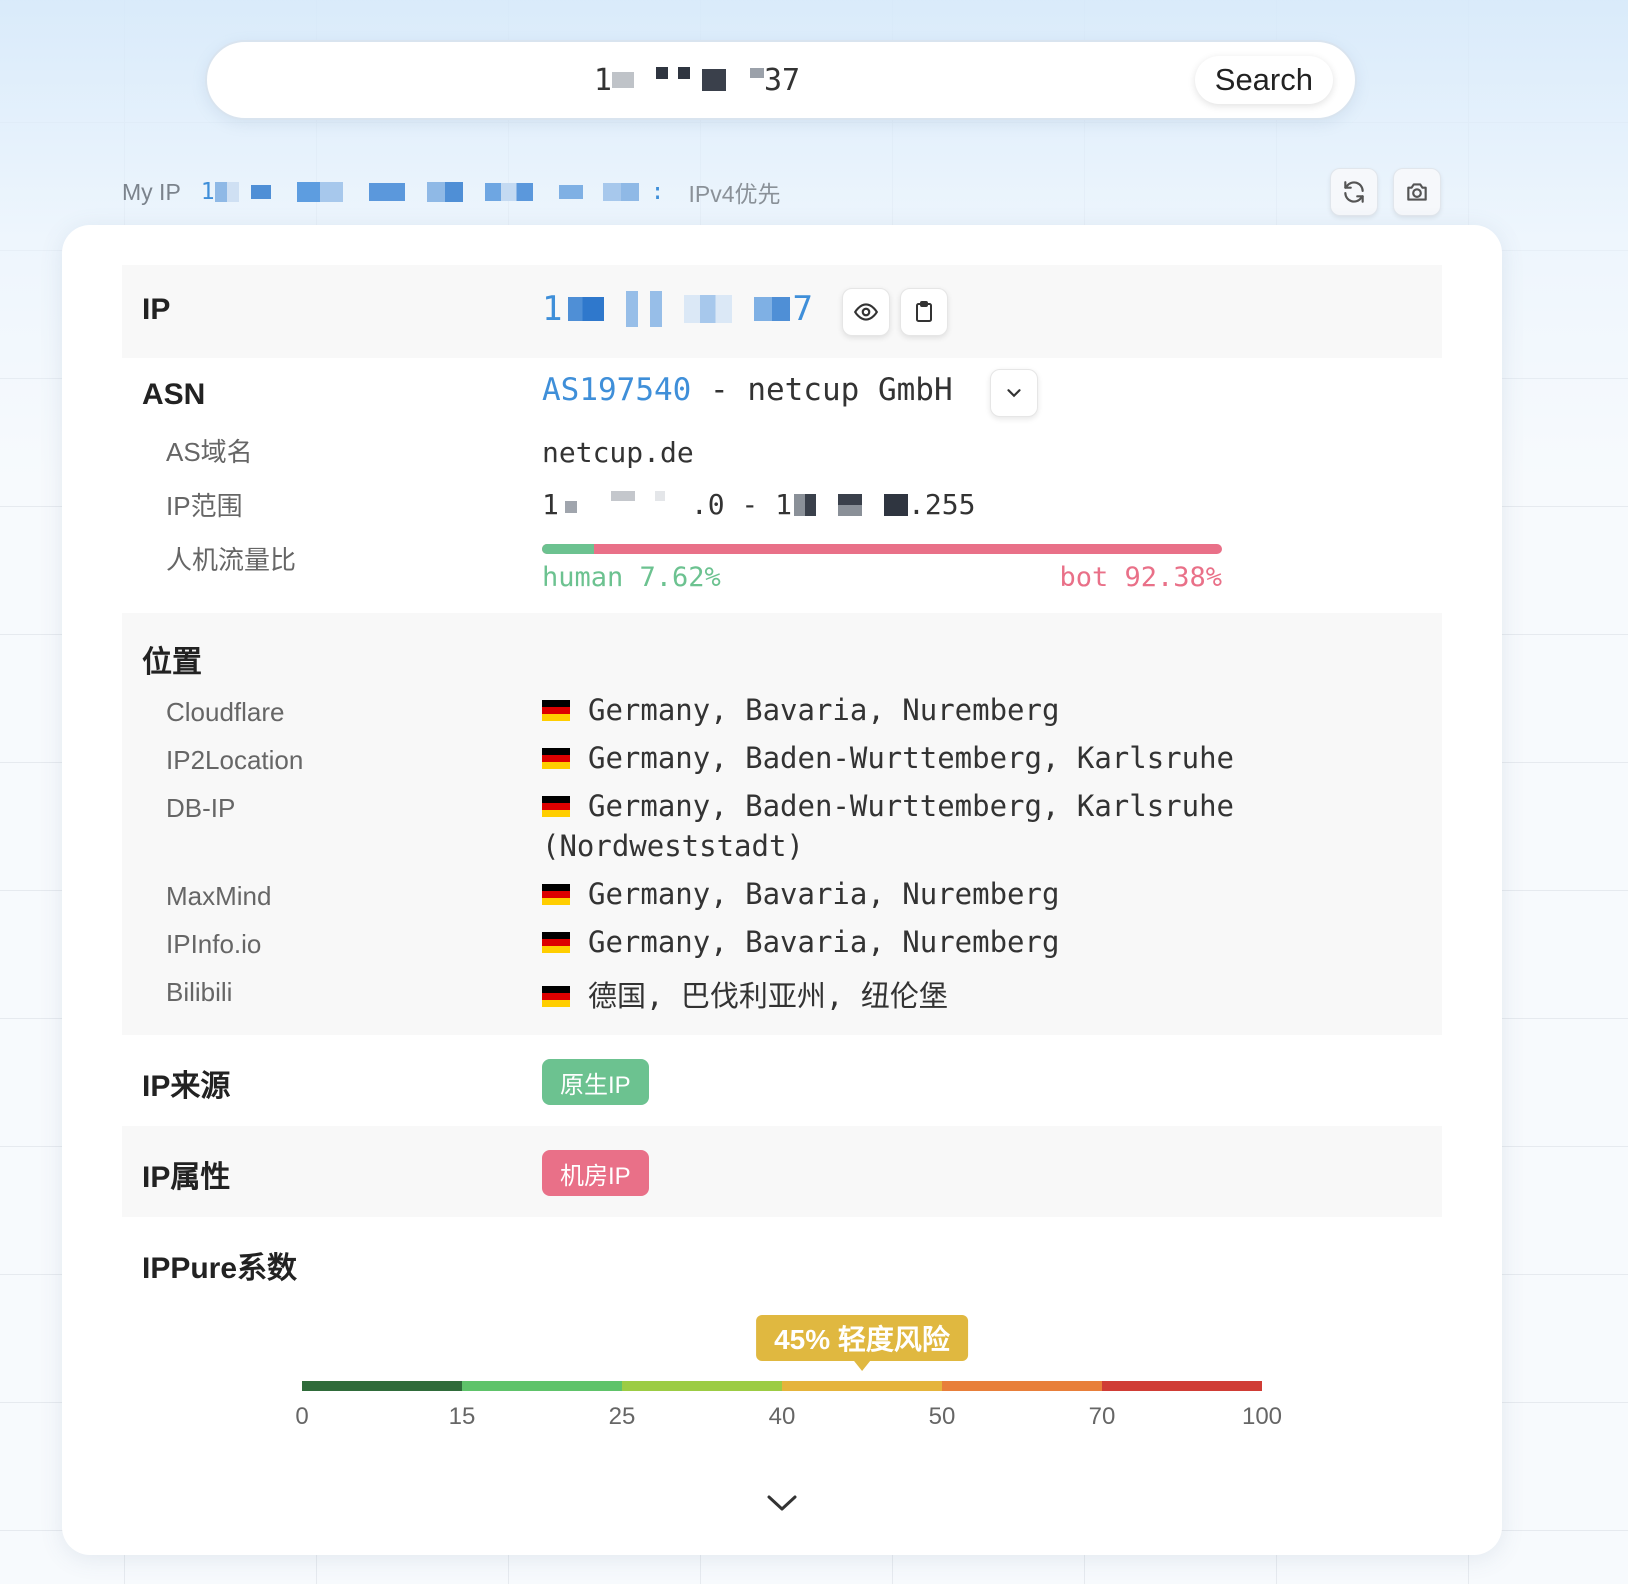 The height and width of the screenshot is (1584, 1628). Describe the element at coordinates (850, 390) in the screenshot. I see `asn-org: netcup GmbH` at that location.